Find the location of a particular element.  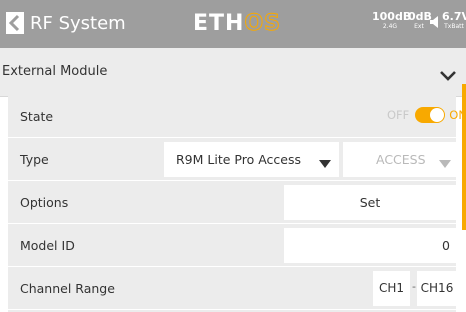

ethos-logo: ETH OS is located at coordinates (237, 23).